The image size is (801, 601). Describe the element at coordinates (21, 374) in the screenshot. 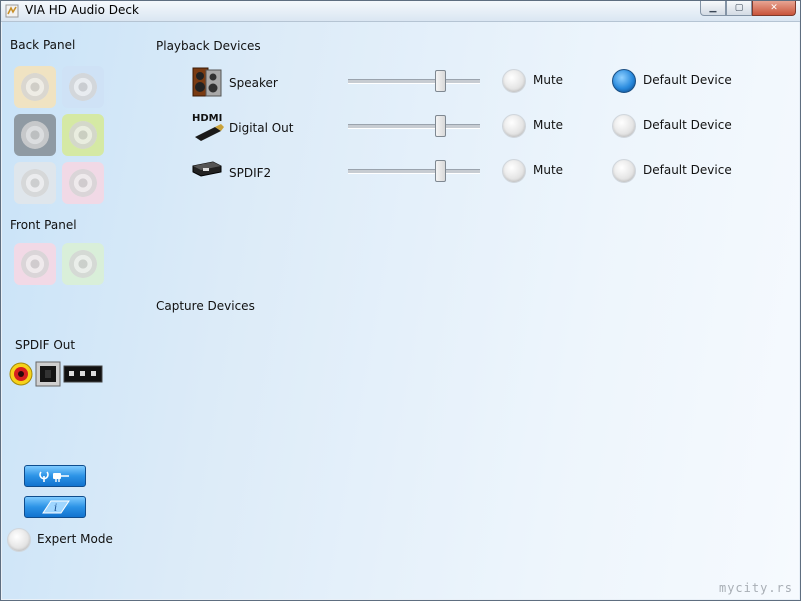

I see `coaxial-jack-icon` at that location.